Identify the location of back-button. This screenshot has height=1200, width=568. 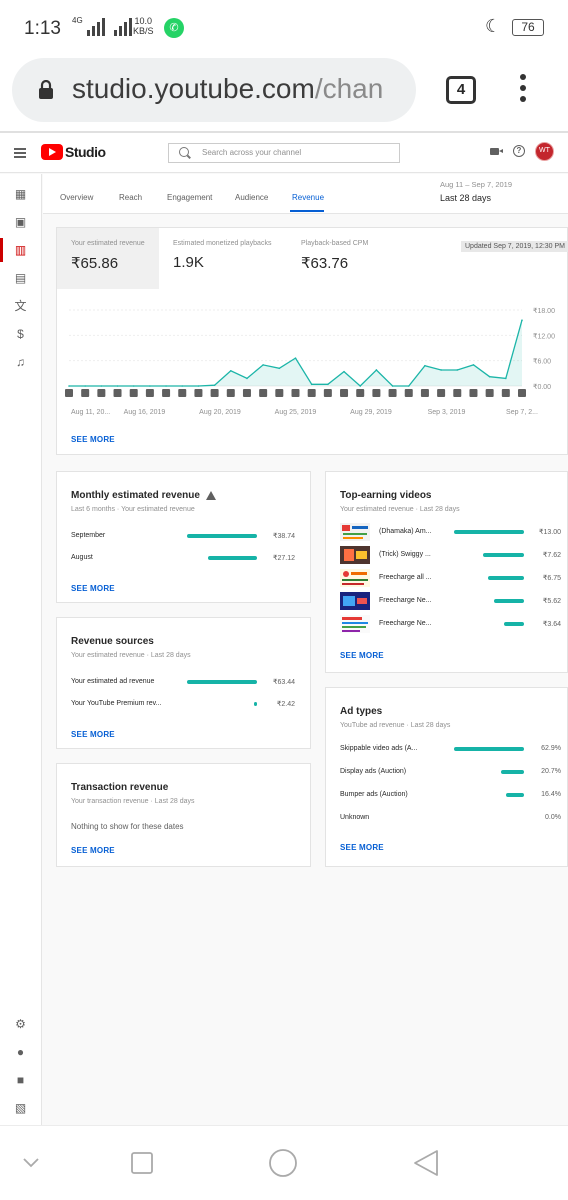
(426, 1163).